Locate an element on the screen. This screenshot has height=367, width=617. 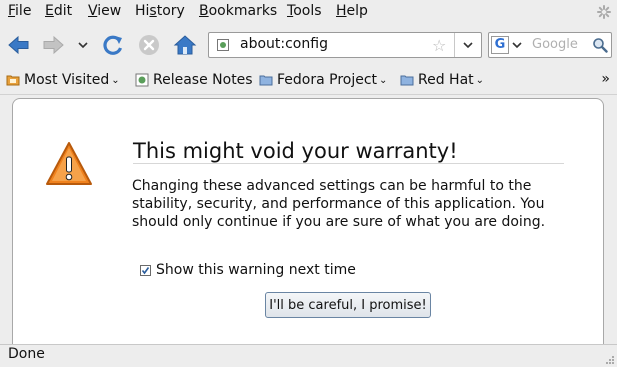
navigation-toolbar: about:config ☆ G Google is located at coordinates (308, 45).